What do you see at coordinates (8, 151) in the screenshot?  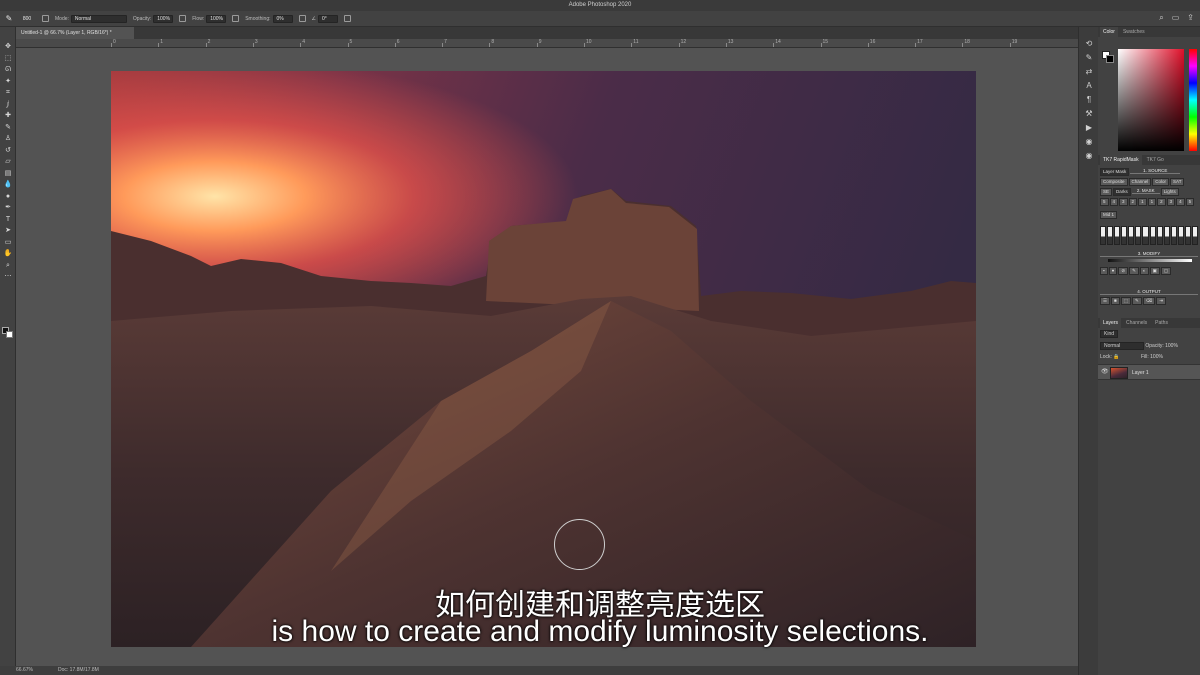 I see `history-brush-tool-icon: ↺` at bounding box center [8, 151].